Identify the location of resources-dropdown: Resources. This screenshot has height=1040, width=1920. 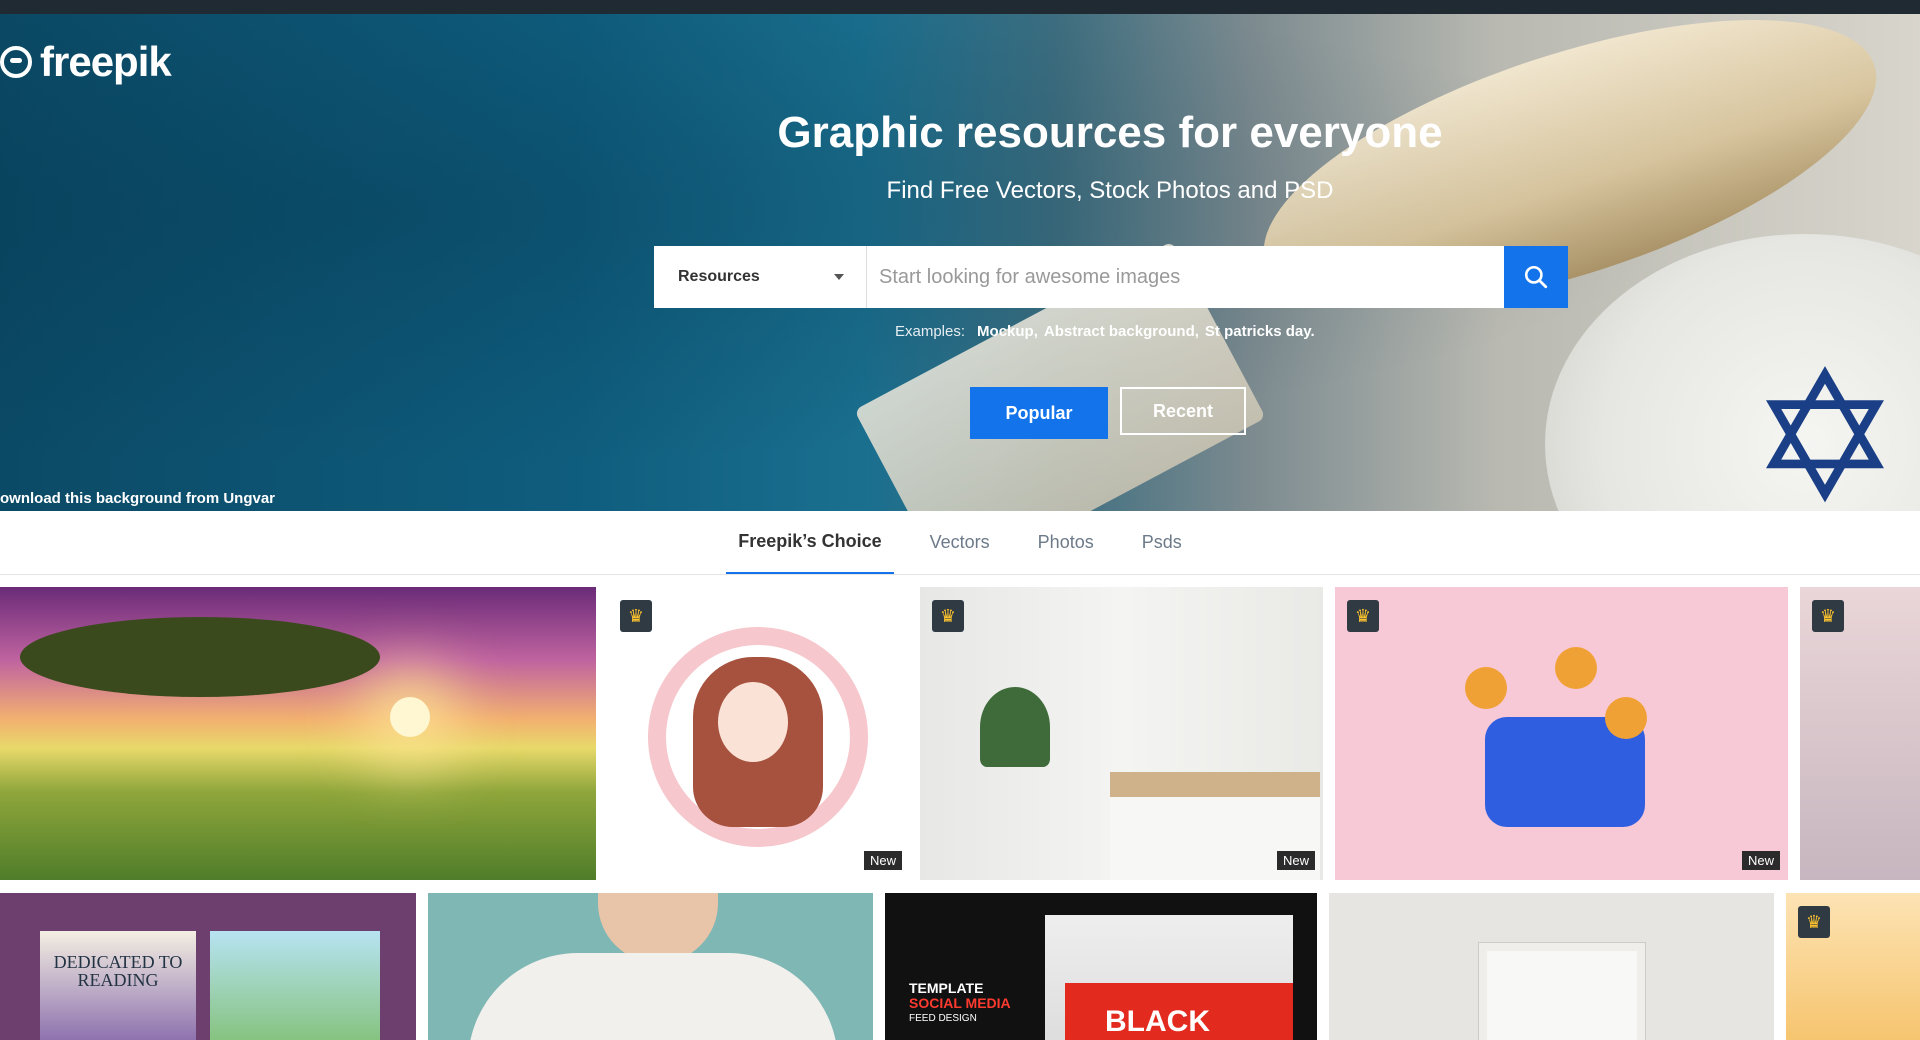
(760, 277).